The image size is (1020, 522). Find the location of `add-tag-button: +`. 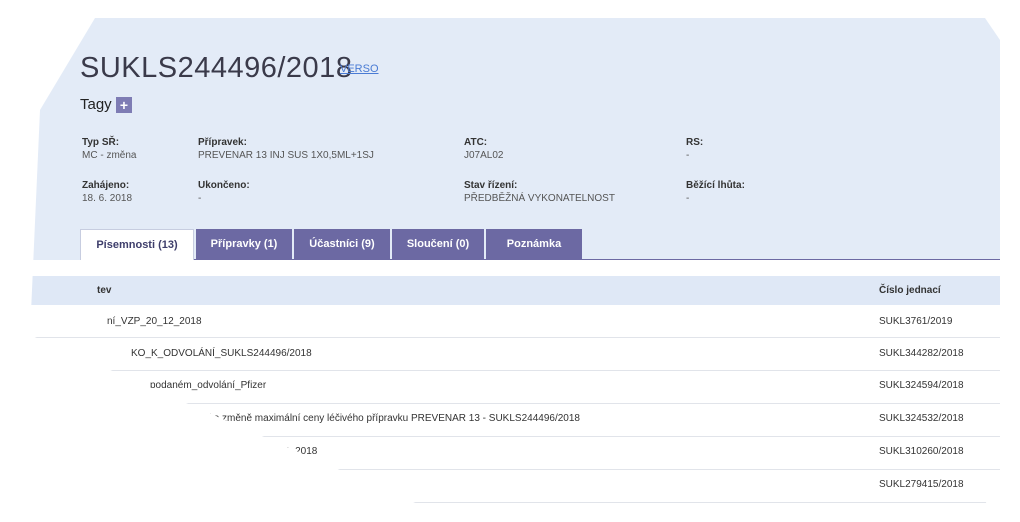

add-tag-button: + is located at coordinates (124, 105).